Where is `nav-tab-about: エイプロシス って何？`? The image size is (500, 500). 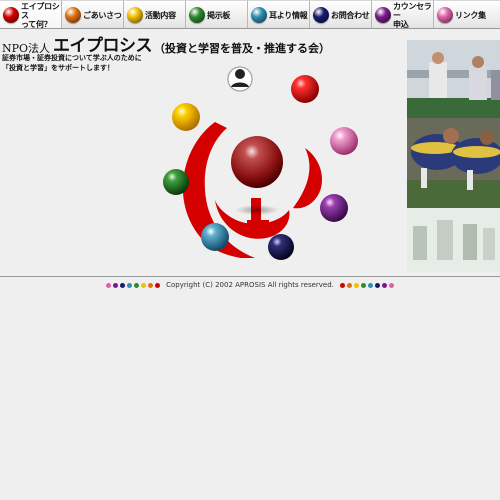
nav-tab-about: エイプロシス って何？ is located at coordinates (31, 14).